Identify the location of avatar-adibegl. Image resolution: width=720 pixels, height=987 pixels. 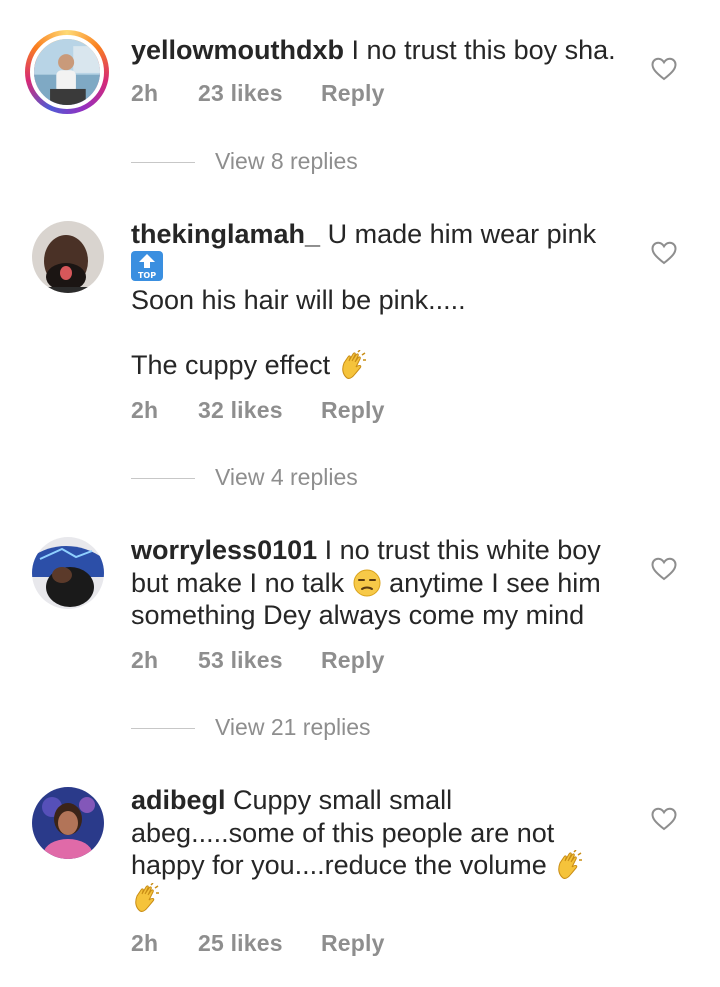
(68, 823).